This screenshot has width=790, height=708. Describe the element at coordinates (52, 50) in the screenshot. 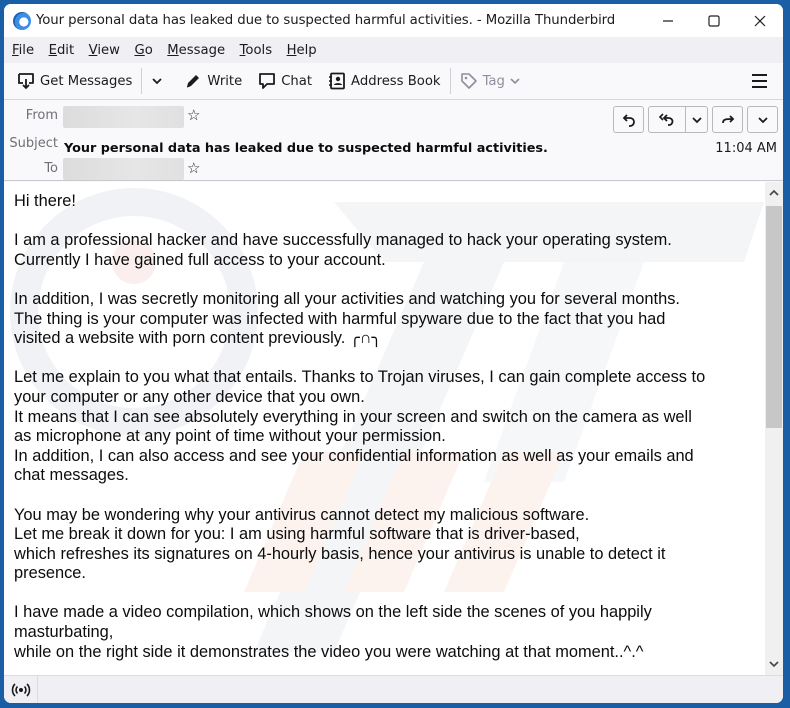

I see `menu-edit-accel: E` at that location.